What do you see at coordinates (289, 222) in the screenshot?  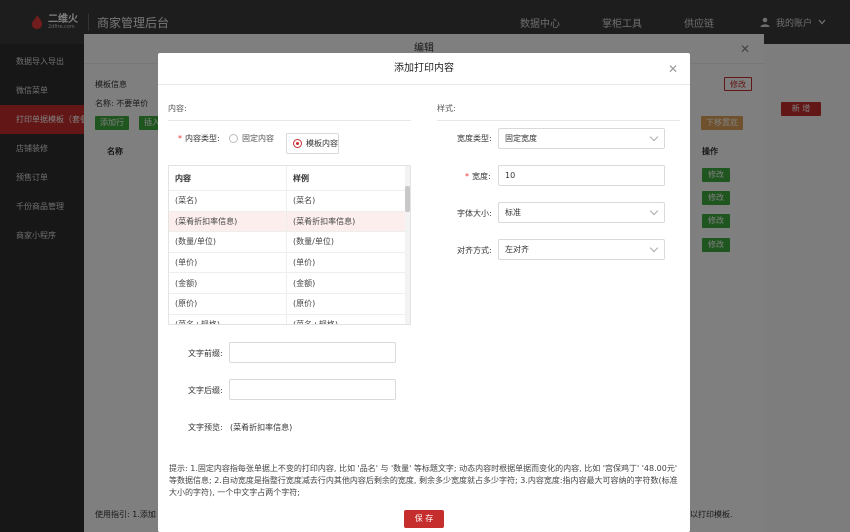 I see `table-row-selected: (菜肴折扣率信息) (菜肴折扣率信息)` at bounding box center [289, 222].